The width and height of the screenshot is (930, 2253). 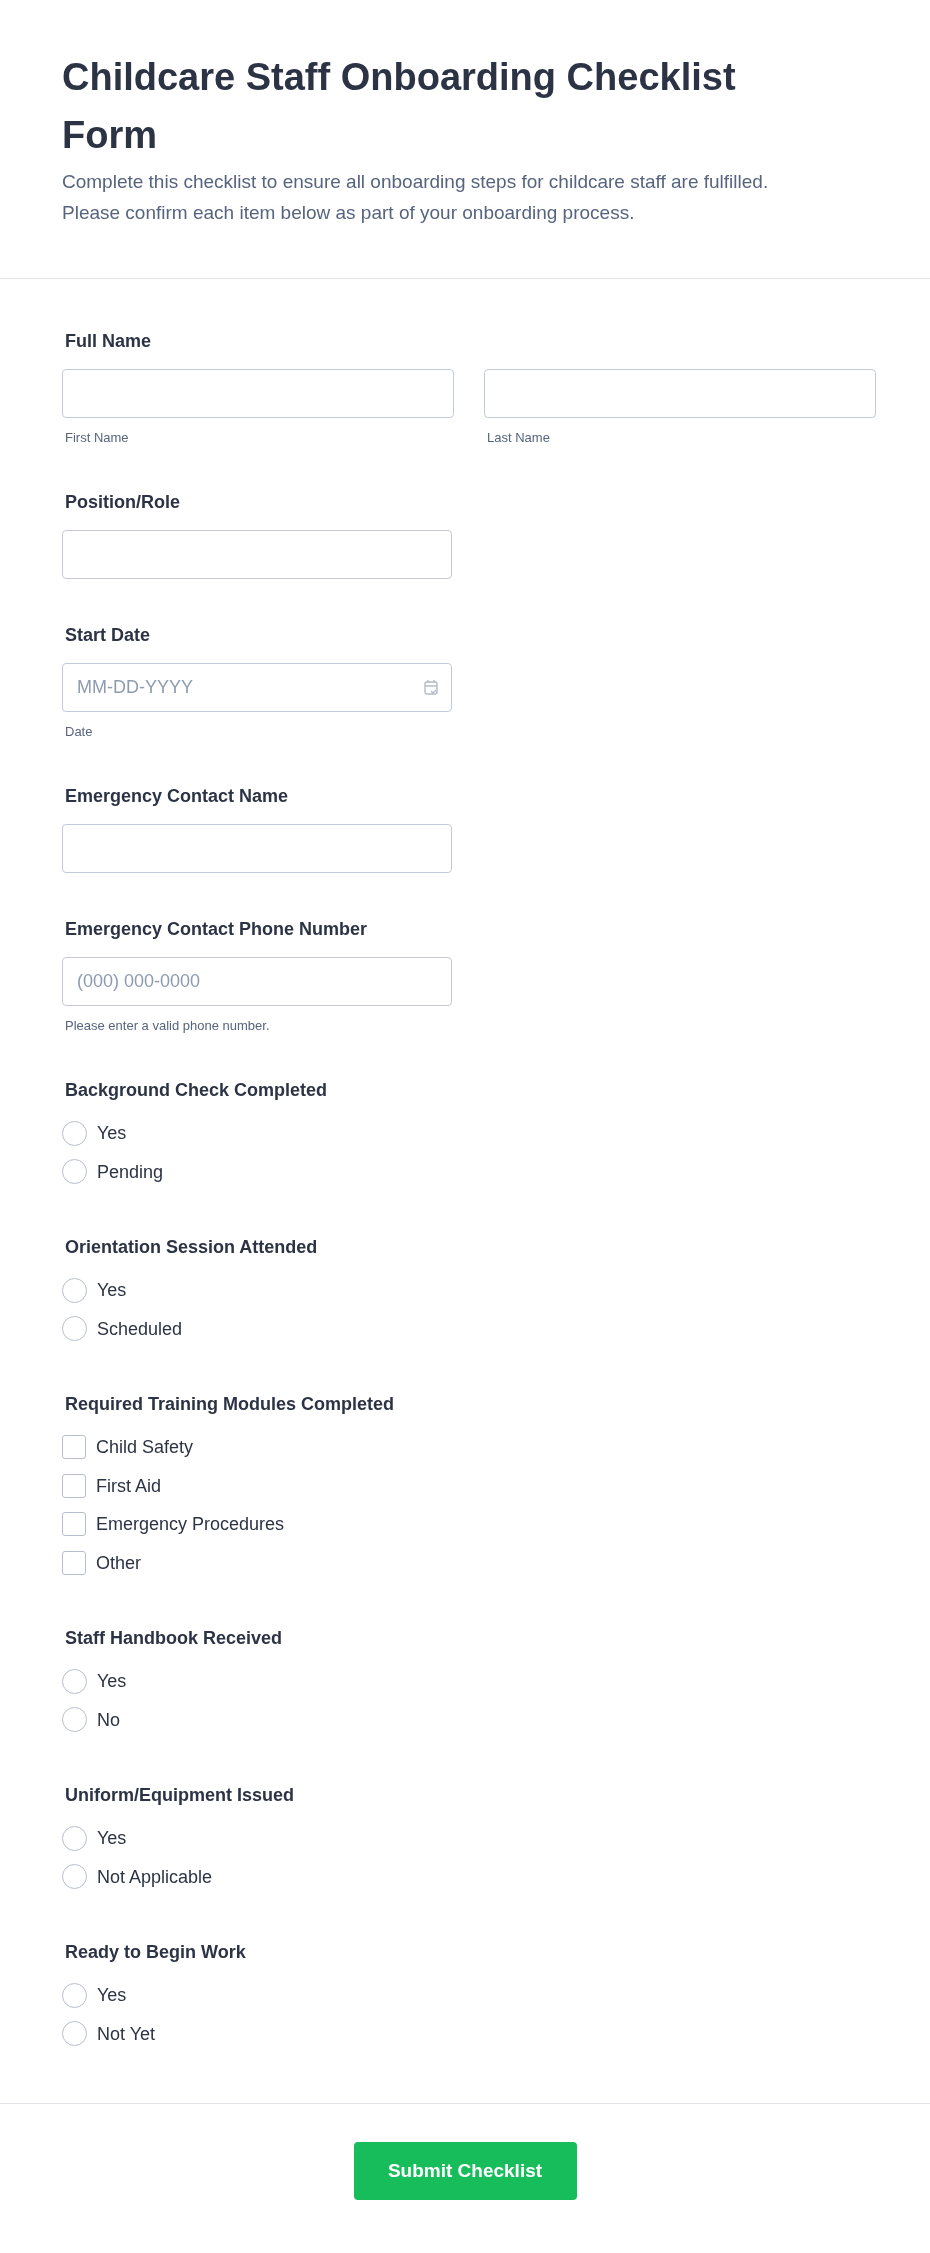 What do you see at coordinates (416, 197) in the screenshot?
I see `form-description: Complete this checklist to ensure all onboarding steps for childcare staff are fulfilled. Please confirm each item below as part of your onboarding process.` at bounding box center [416, 197].